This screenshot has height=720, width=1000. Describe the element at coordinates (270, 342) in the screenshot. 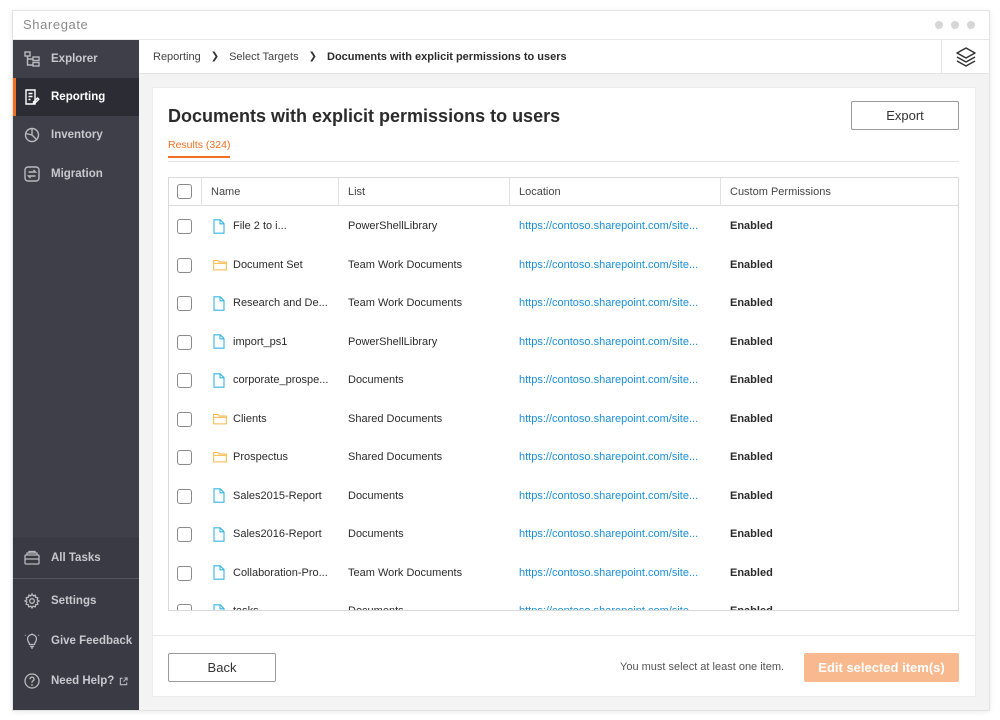

I see `cell-name: import_ps1` at that location.